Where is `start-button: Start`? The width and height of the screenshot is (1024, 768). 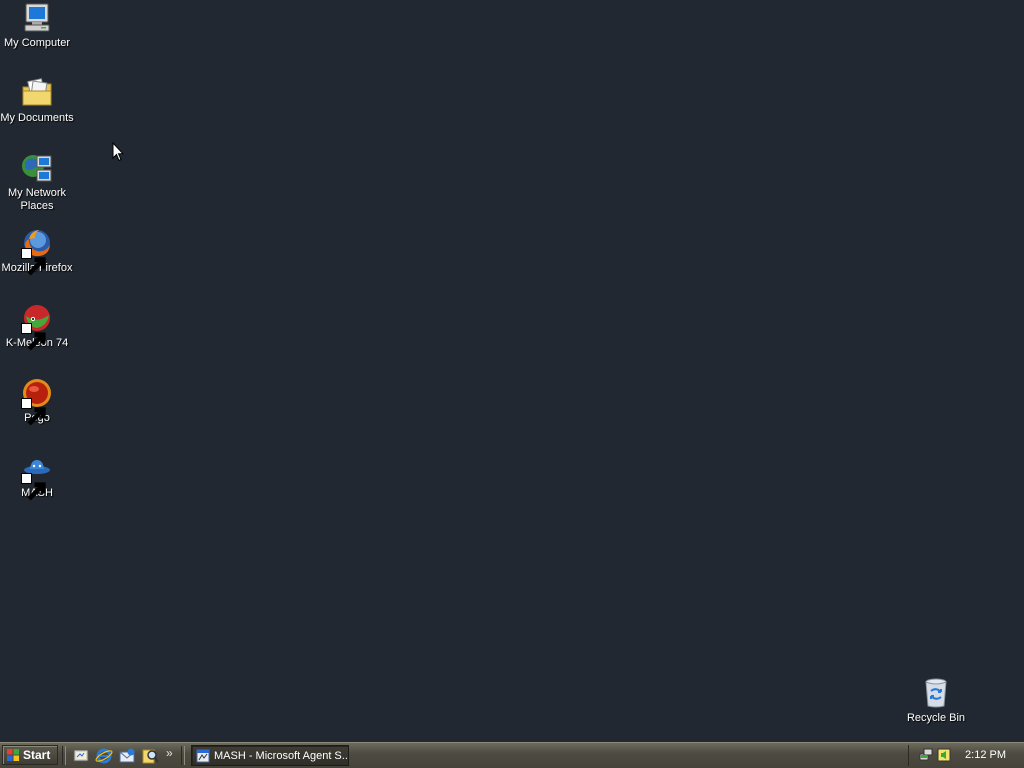 start-button: Start is located at coordinates (30, 755).